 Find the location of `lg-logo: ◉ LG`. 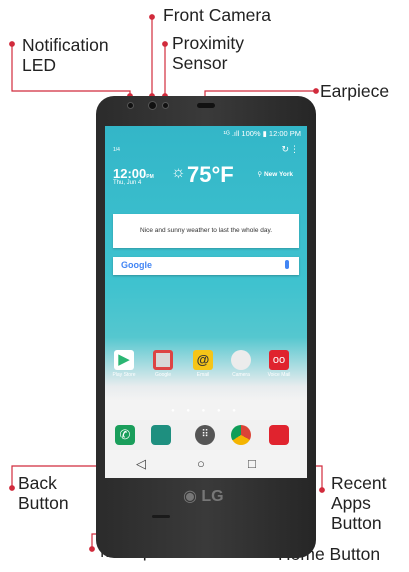

lg-logo: ◉ LG is located at coordinates (203, 496).